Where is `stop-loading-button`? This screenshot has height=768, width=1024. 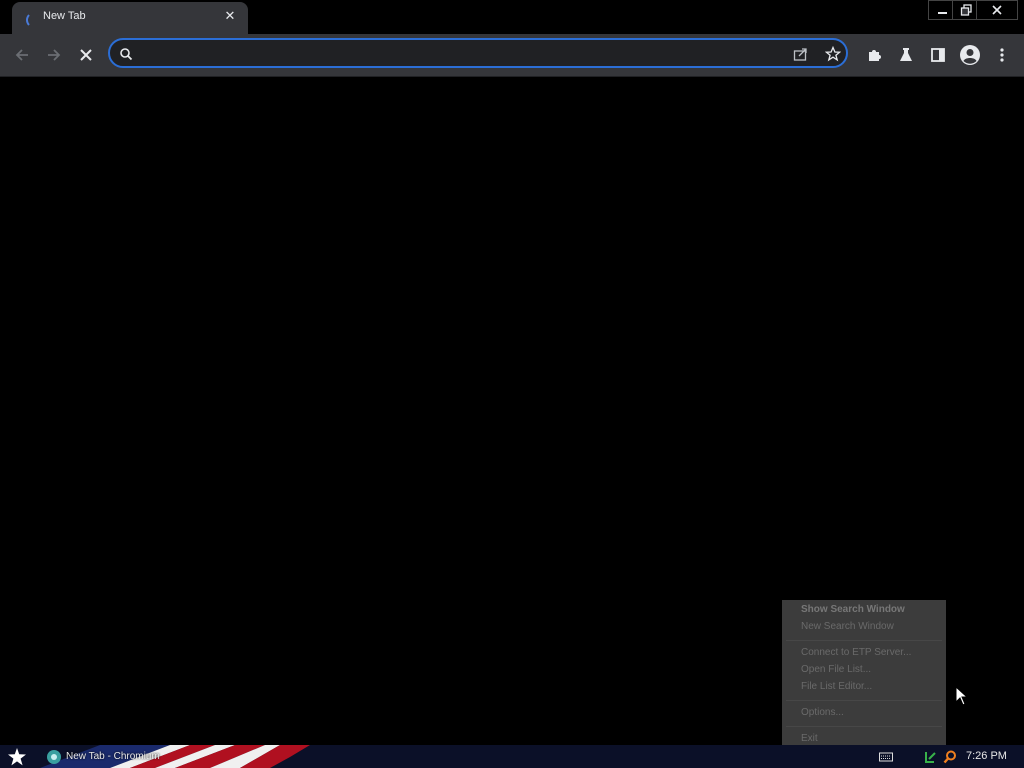 stop-loading-button is located at coordinates (86, 55).